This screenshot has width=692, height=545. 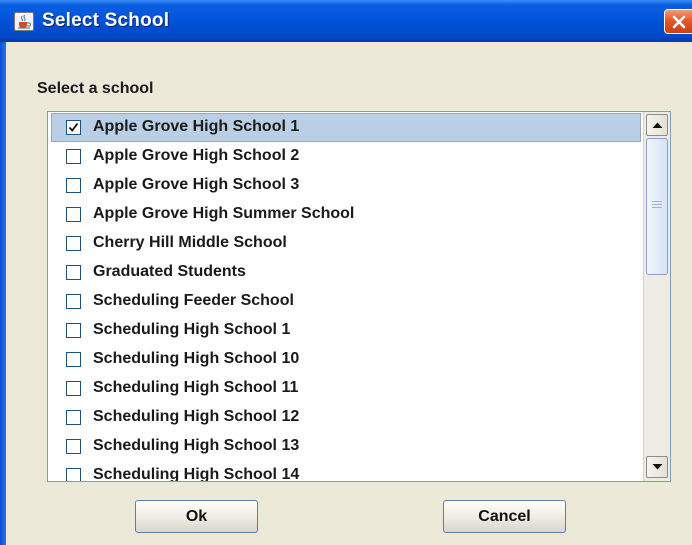 I want to click on school-list-item: Scheduling High School 11, so click(x=346, y=388).